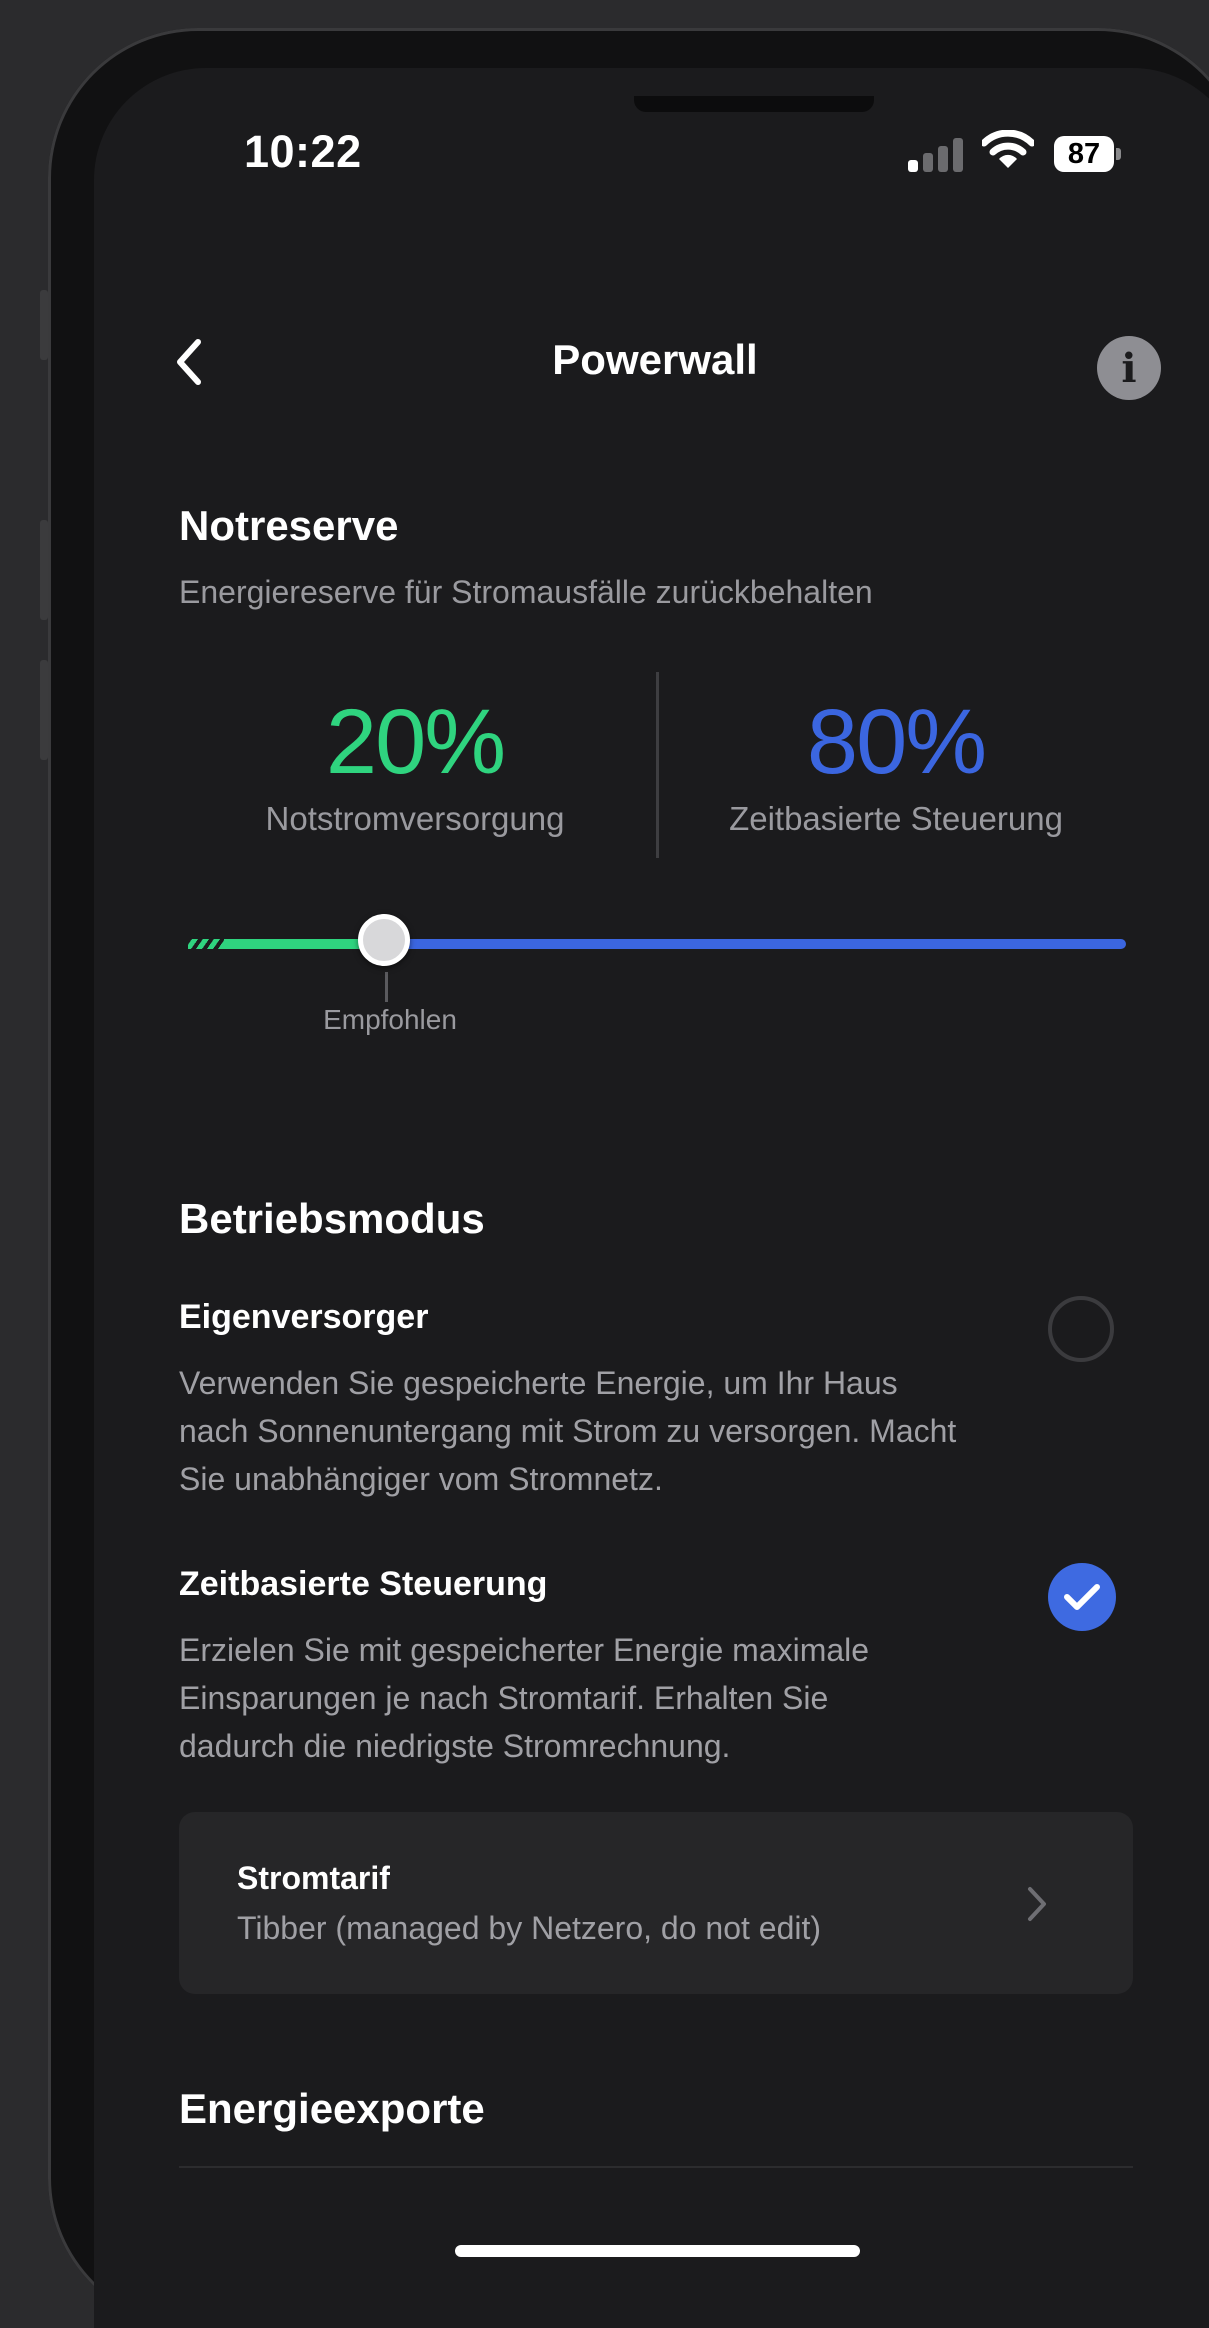 The image size is (1209, 2328). I want to click on recommended-label: Empfohlen, so click(390, 1019).